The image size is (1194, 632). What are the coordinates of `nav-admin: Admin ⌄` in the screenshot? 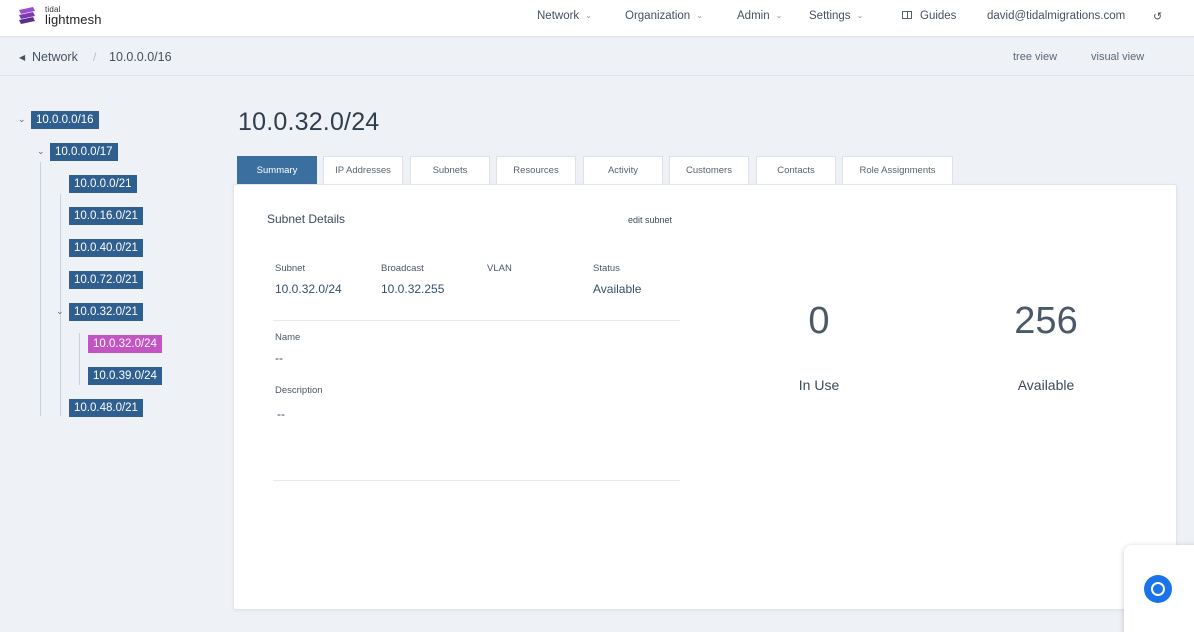 It's located at (759, 16).